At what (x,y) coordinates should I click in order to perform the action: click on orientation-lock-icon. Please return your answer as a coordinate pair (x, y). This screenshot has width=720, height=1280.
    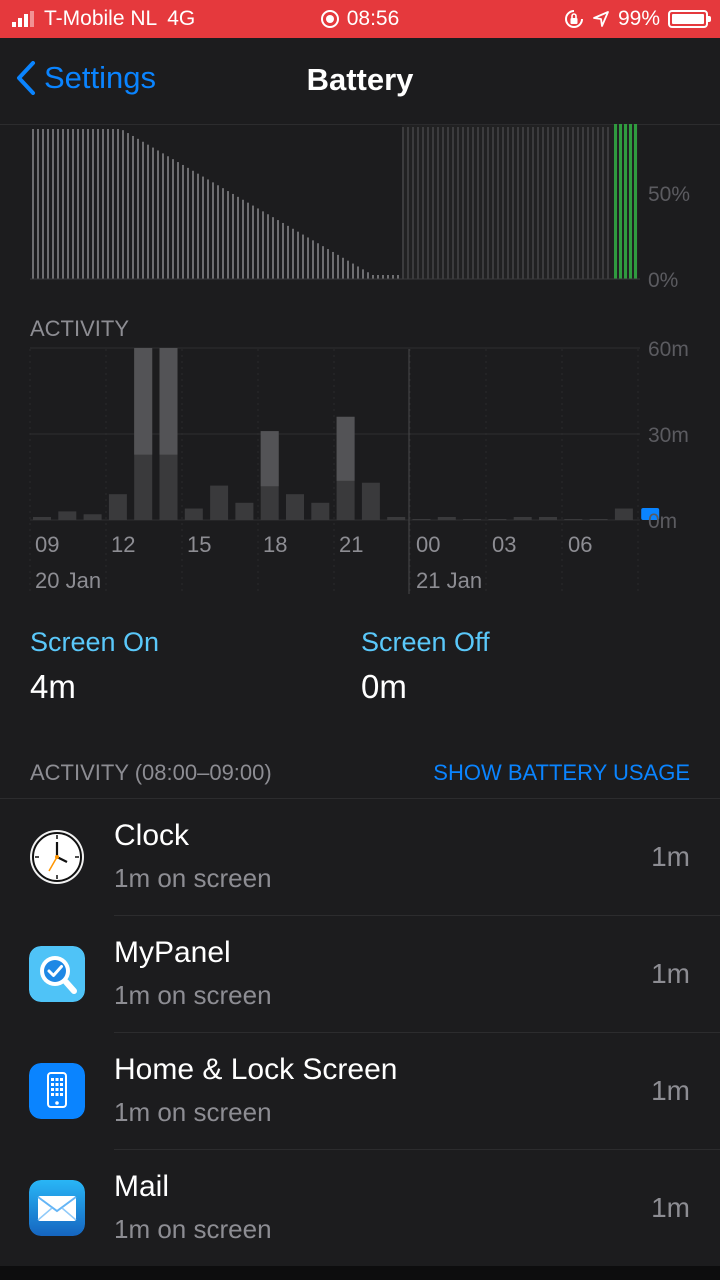
    Looking at the image, I should click on (574, 19).